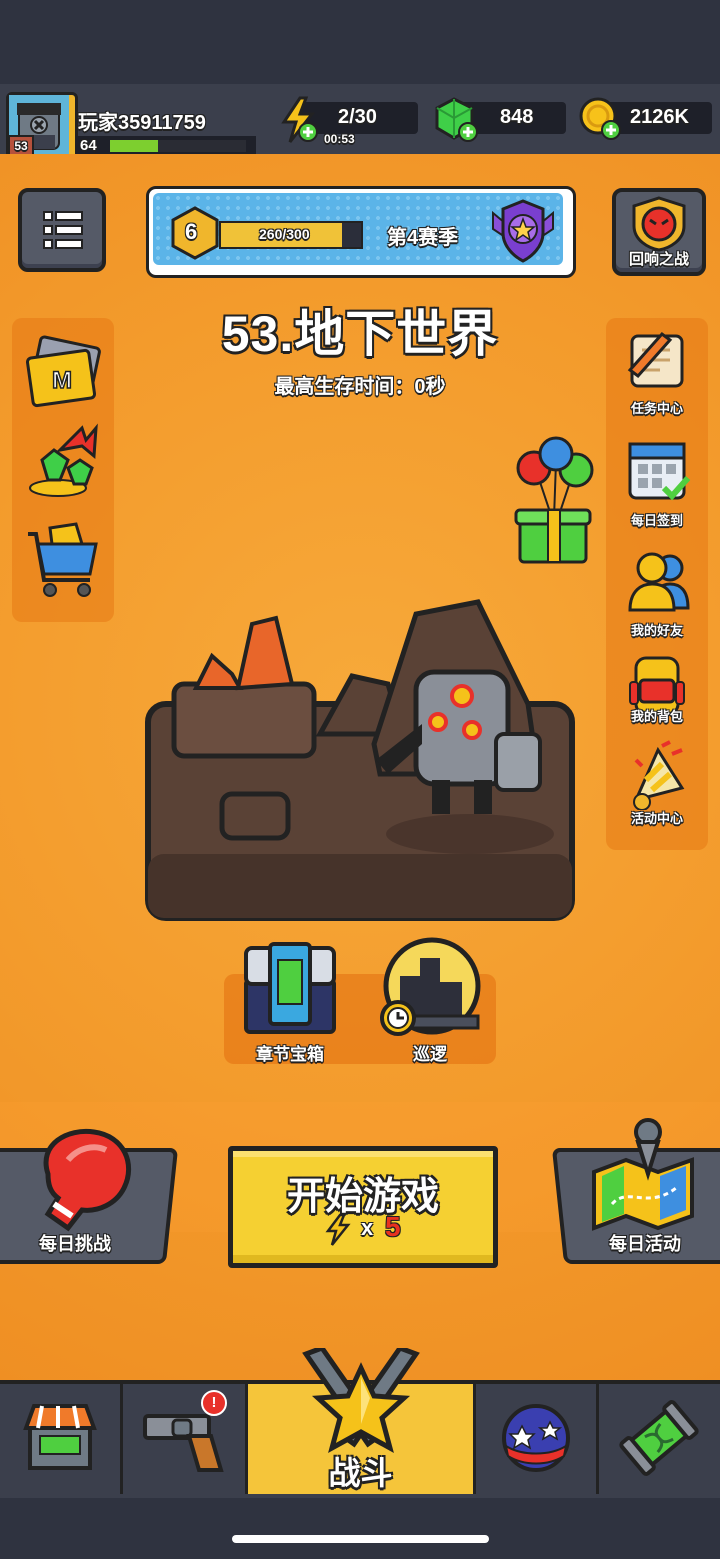 The height and width of the screenshot is (1559, 720). Describe the element at coordinates (360, 1539) in the screenshot. I see `home-indicator` at that location.